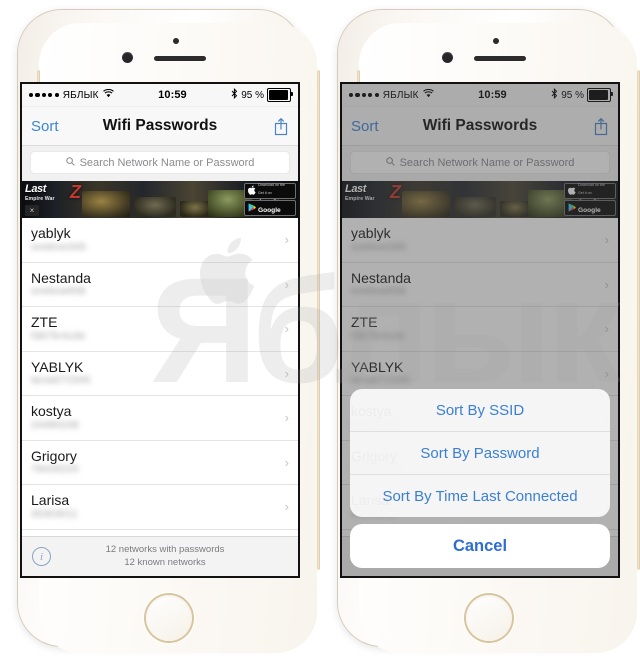  I want to click on network-ssid: YABLYK, so click(57, 366).